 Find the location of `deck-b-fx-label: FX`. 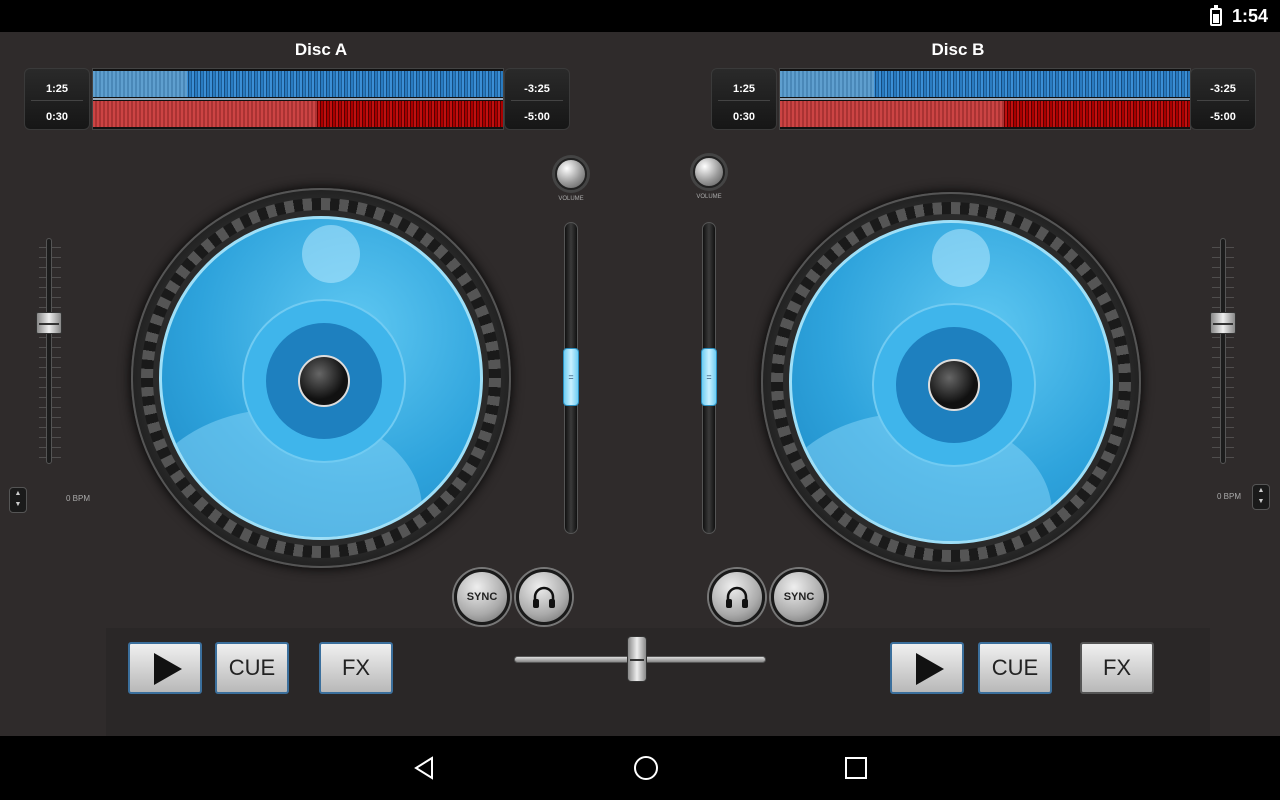

deck-b-fx-label: FX is located at coordinates (1117, 667).